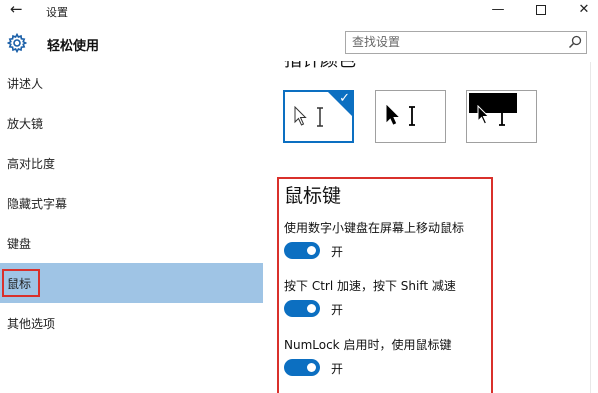 This screenshot has width=598, height=393. What do you see at coordinates (19, 284) in the screenshot?
I see `sidebar-item-label: 鼠标` at bounding box center [19, 284].